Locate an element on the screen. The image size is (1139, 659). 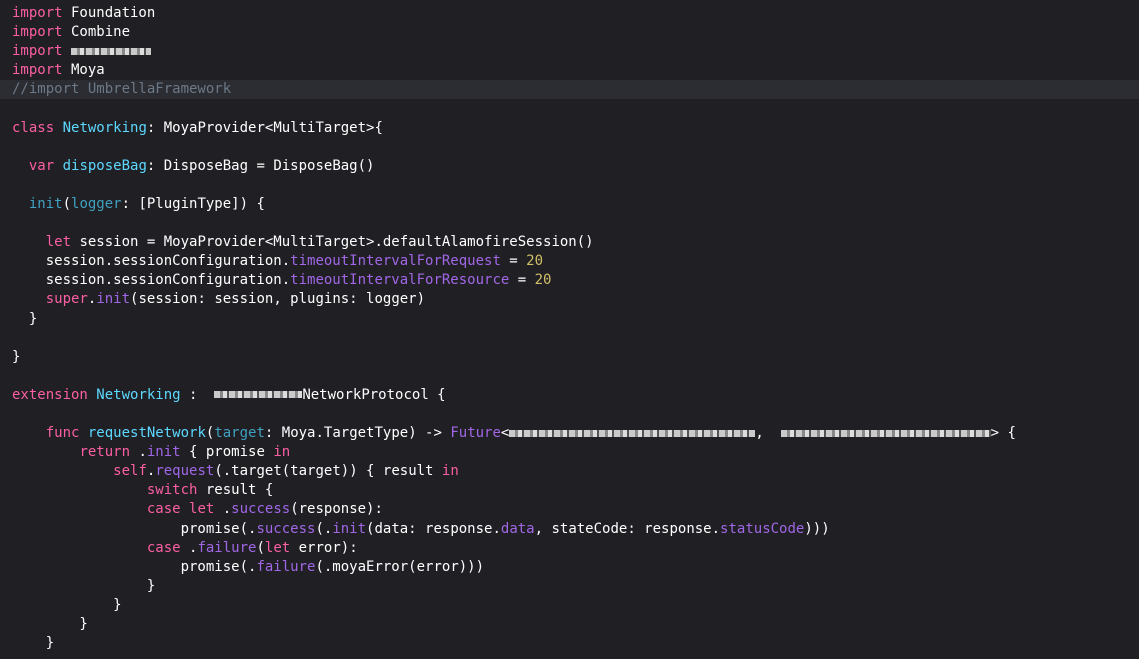
code-line: import is located at coordinates (575, 51).